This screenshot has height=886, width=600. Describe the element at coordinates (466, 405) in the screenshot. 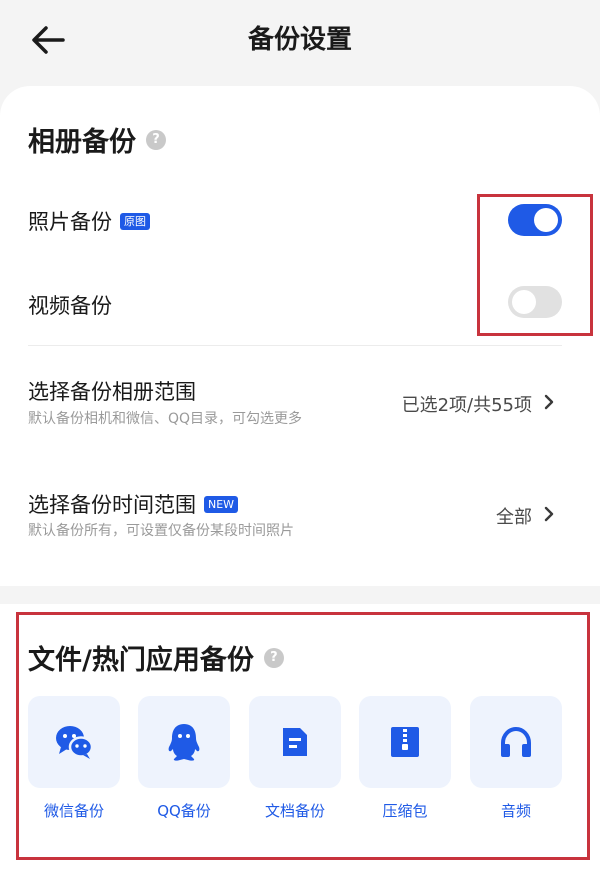

I see `album-range-value: 已选2项/共55项` at that location.